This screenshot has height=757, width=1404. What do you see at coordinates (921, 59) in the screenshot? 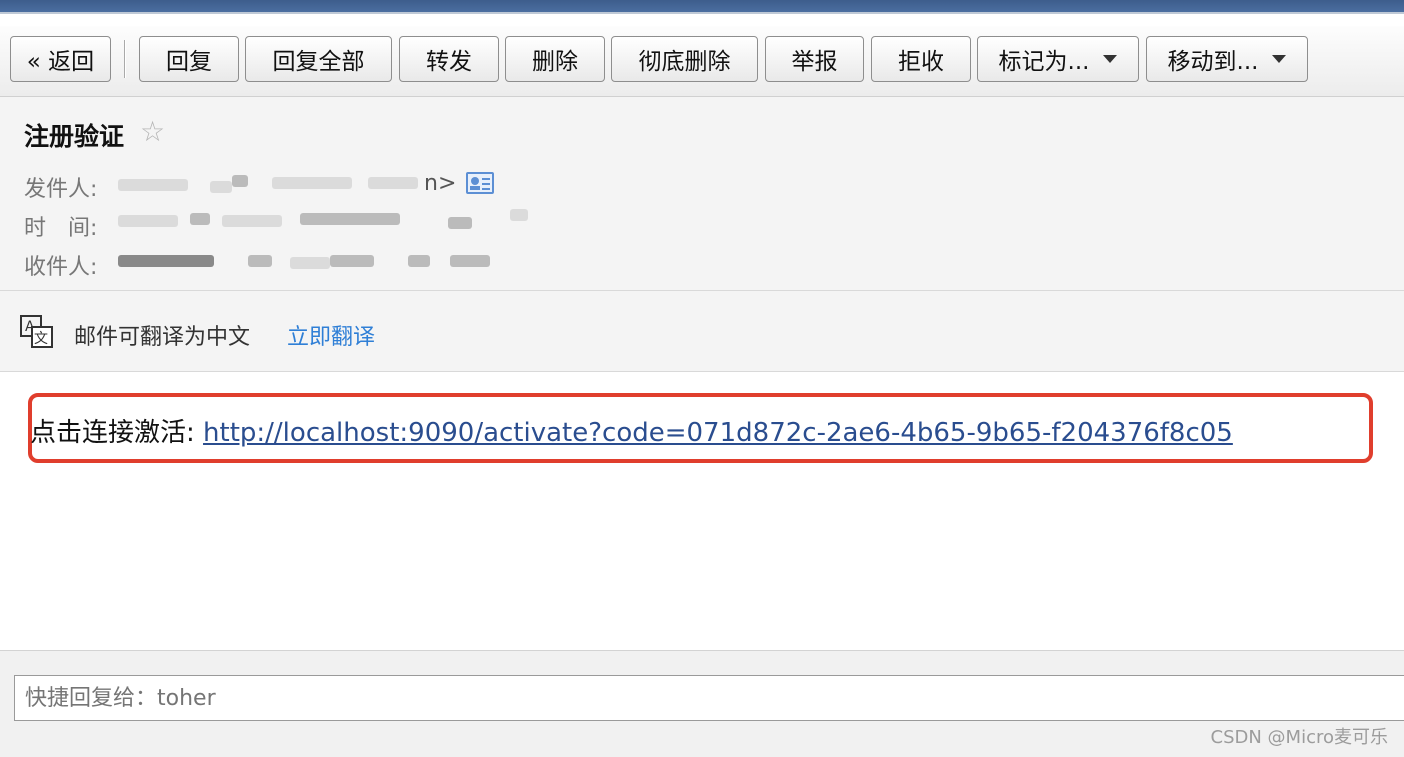
I see `reject-button: 拒收` at bounding box center [921, 59].